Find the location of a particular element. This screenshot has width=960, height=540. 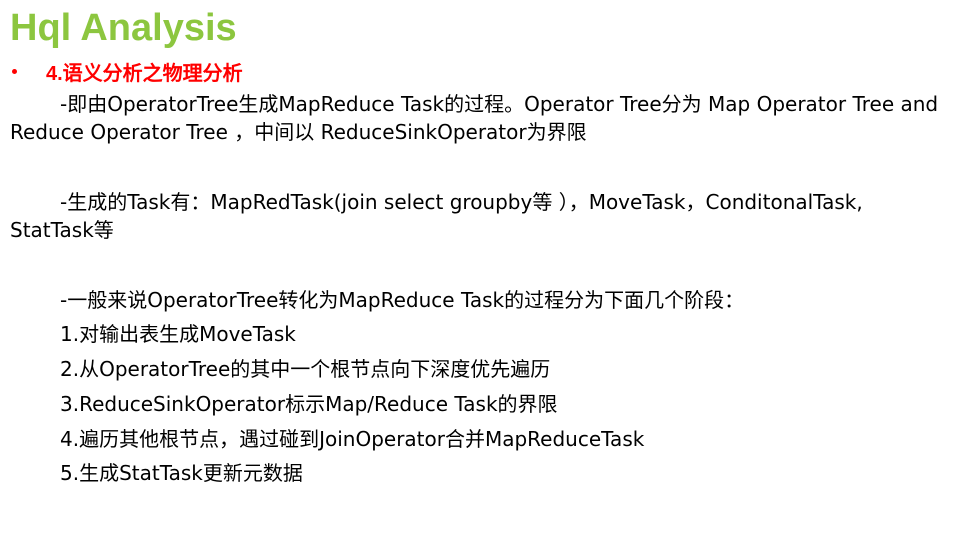

slide-title: Hql Analysis is located at coordinates (123, 28).